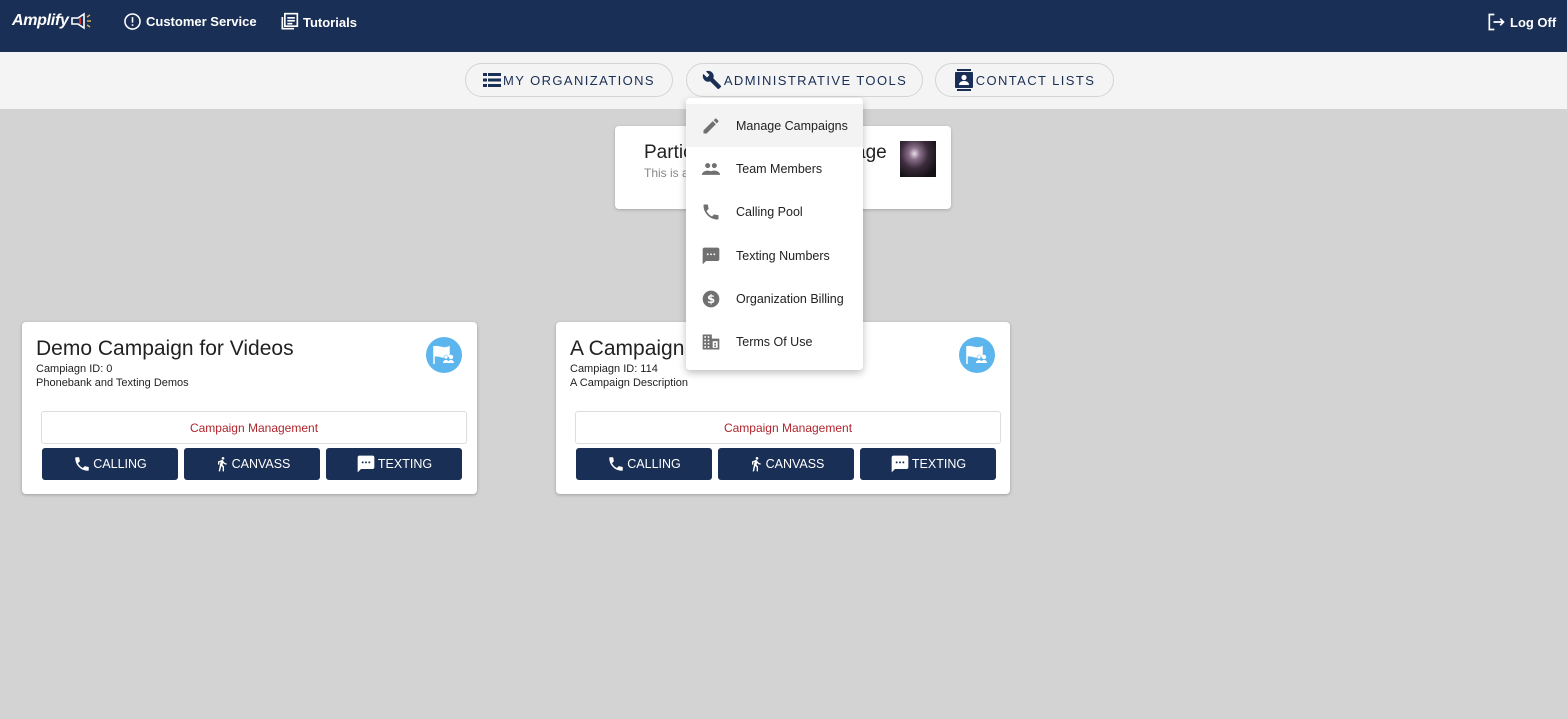  What do you see at coordinates (627, 348) in the screenshot?
I see `campaign-title: A Campaign` at bounding box center [627, 348].